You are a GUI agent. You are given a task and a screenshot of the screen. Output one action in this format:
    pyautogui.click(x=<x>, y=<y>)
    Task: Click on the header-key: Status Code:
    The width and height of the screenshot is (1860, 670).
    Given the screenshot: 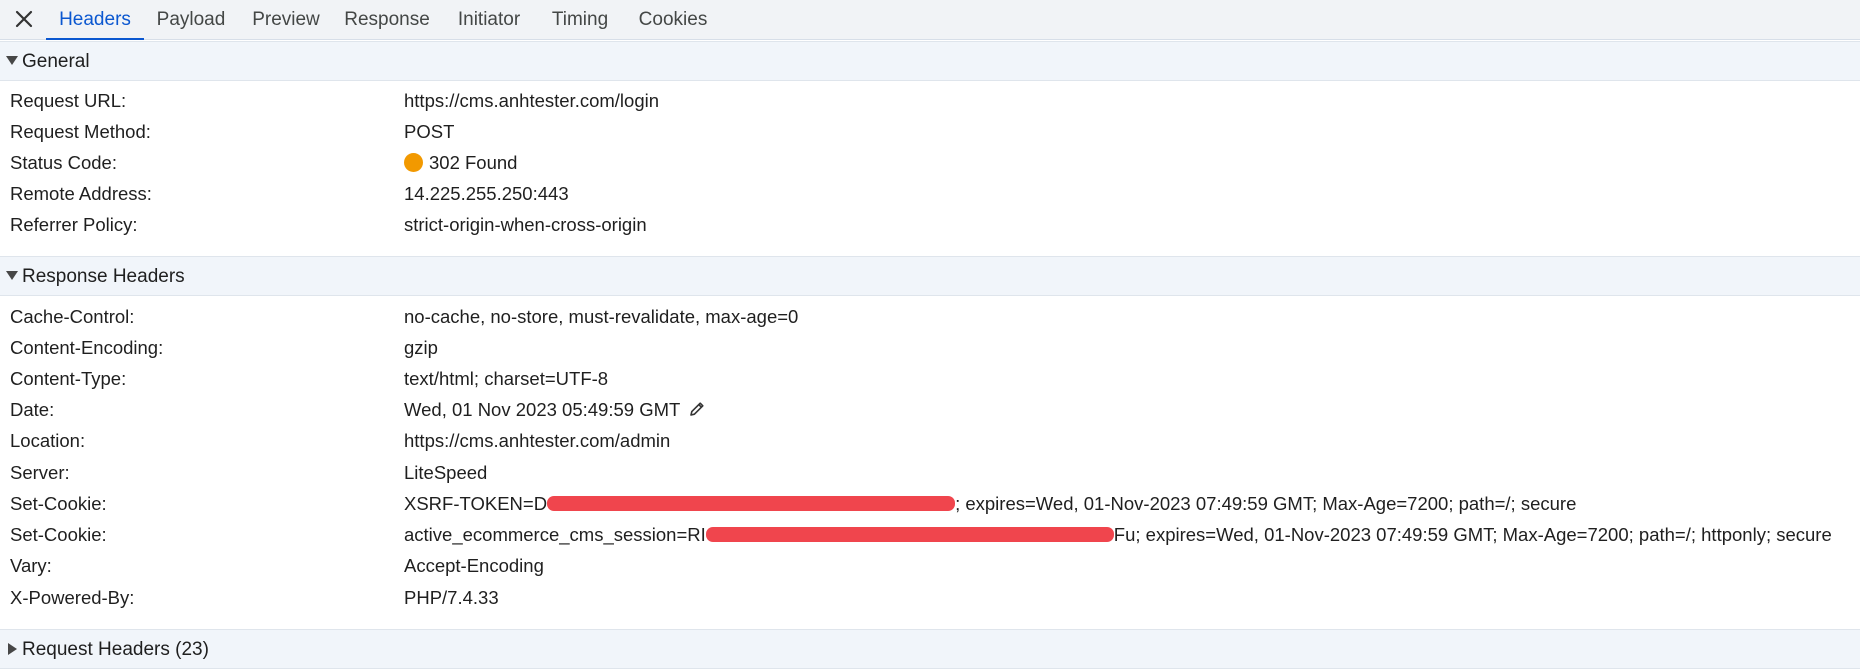 What is the action you would take?
    pyautogui.click(x=63, y=162)
    